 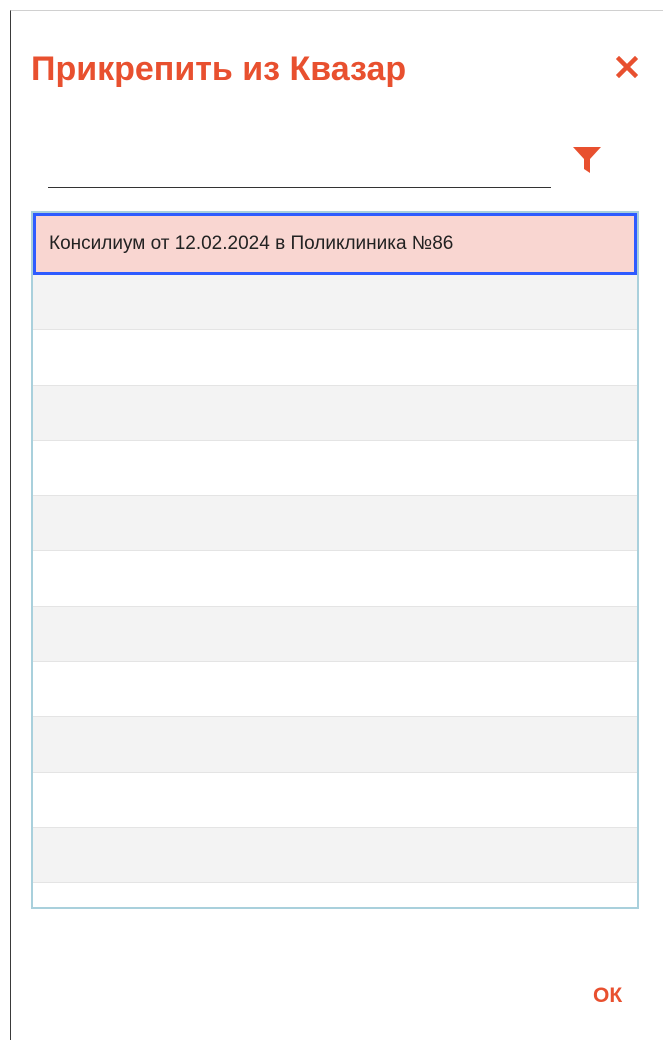 What do you see at coordinates (607, 996) in the screenshot?
I see `ok-button: ОК` at bounding box center [607, 996].